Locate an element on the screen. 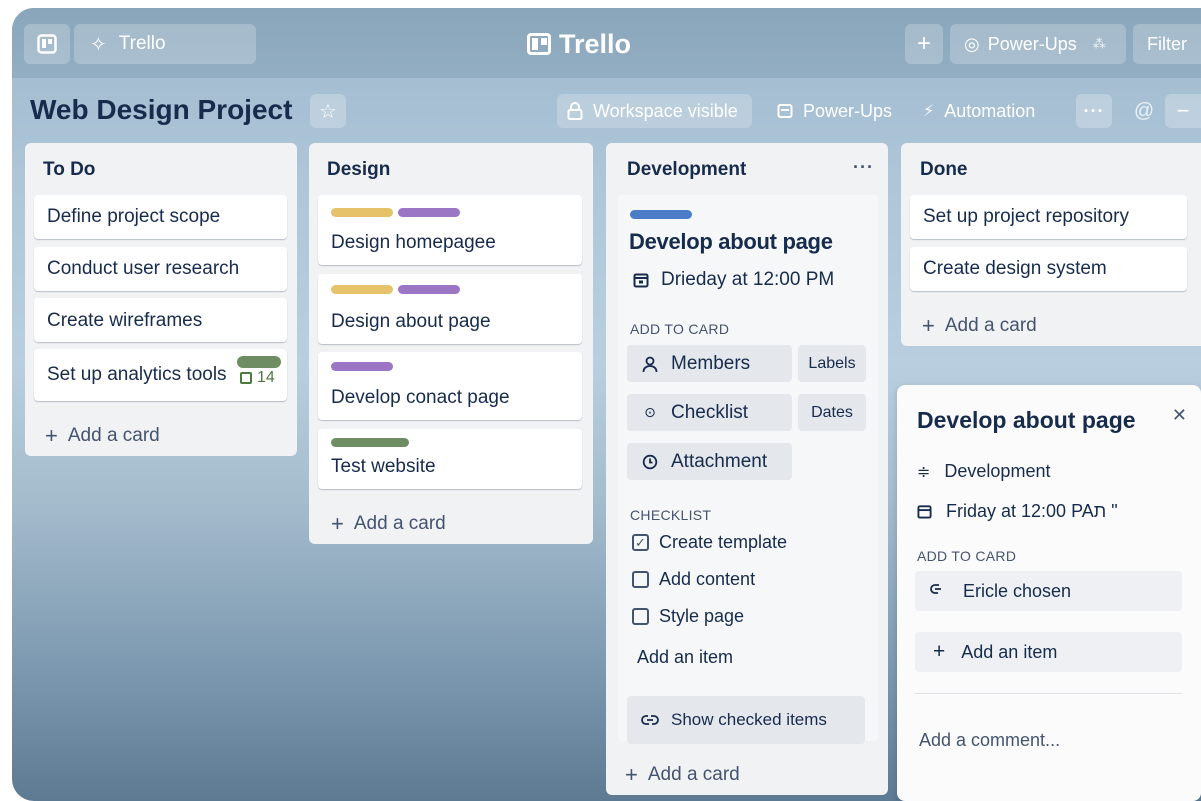 The height and width of the screenshot is (801, 1201). panel-due-text: Friday at 12:00 PAת " is located at coordinates (1032, 511).